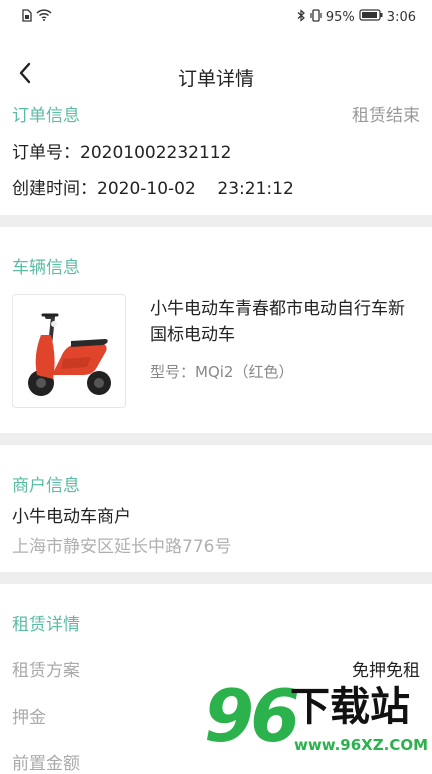  Describe the element at coordinates (301, 17) in the screenshot. I see `bluetooth-icon` at that location.